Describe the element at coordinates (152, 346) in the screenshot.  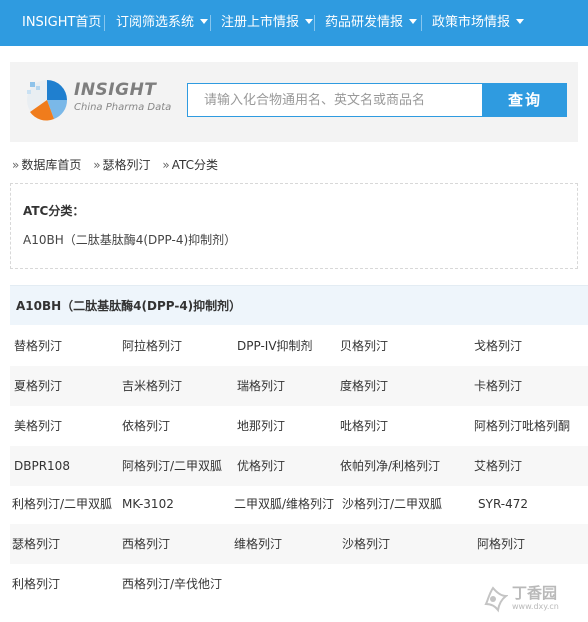
I see `drug-link: 阿拉格列汀` at that location.